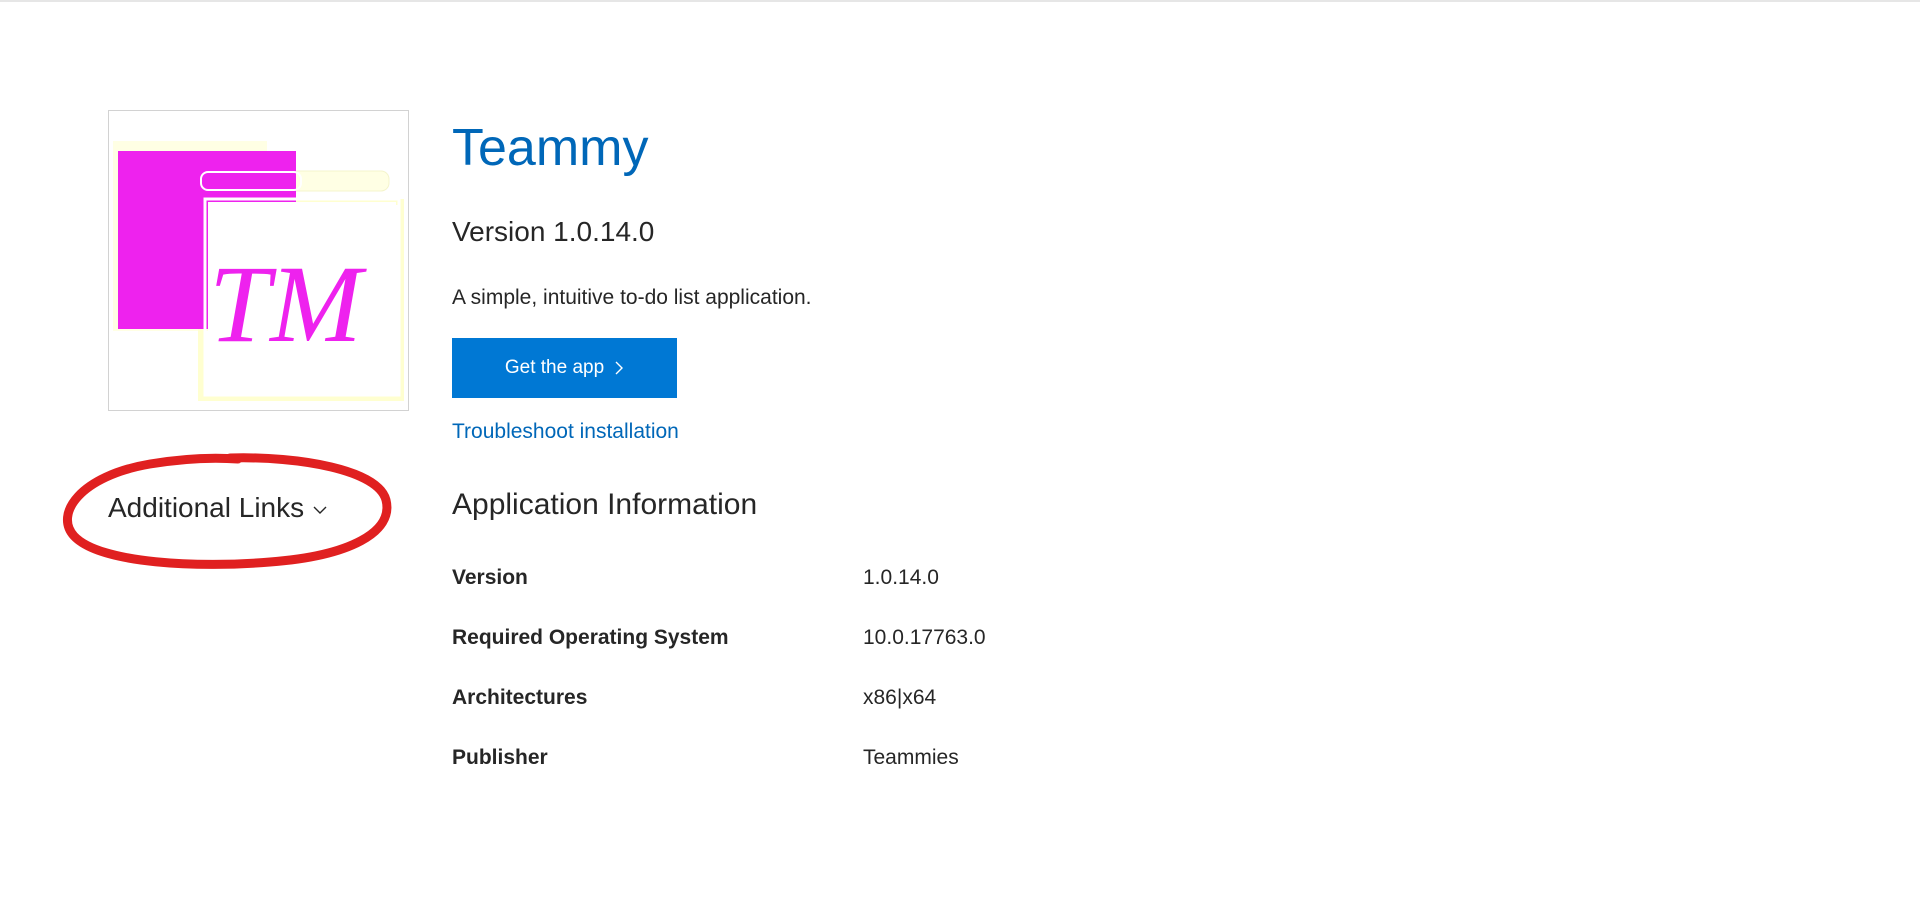 The height and width of the screenshot is (908, 1920). I want to click on get-the-app-button: Get the app, so click(564, 368).